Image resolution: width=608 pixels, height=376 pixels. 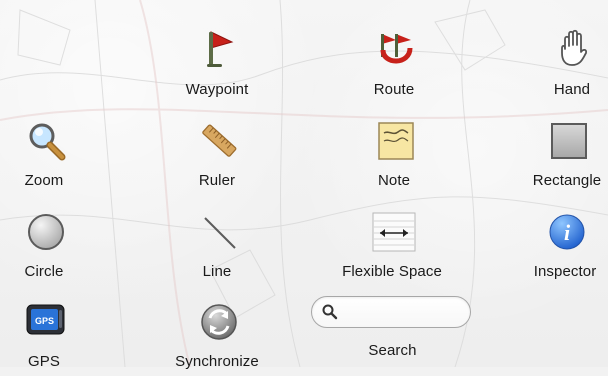 I want to click on gps-icon: GPS, so click(x=45, y=319).